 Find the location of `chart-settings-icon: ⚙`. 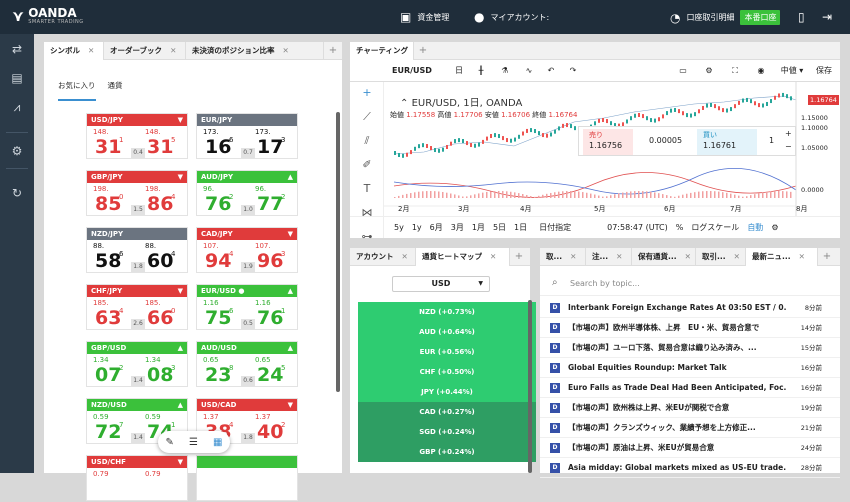

chart-settings-icon: ⚙ is located at coordinates (709, 70).